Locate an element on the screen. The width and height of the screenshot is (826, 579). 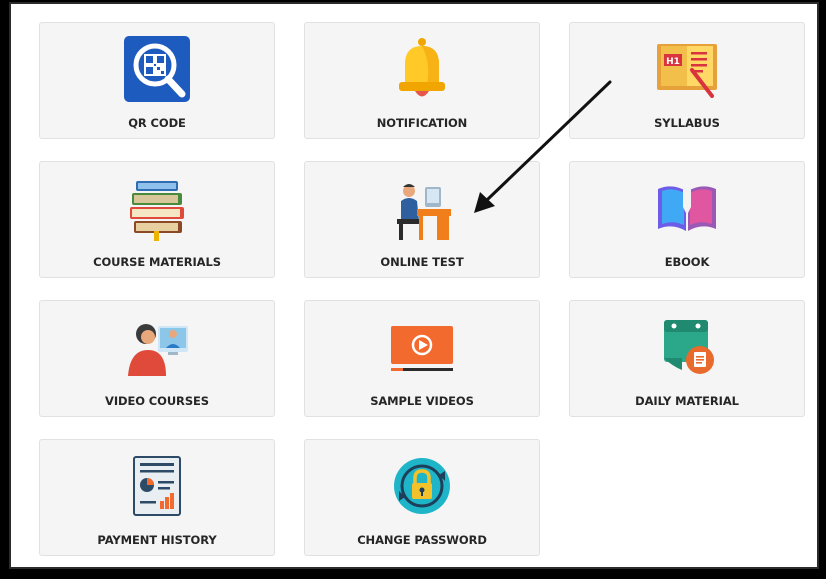
tile-sample-videos: SAMPLE VIDEOS is located at coordinates (422, 358).